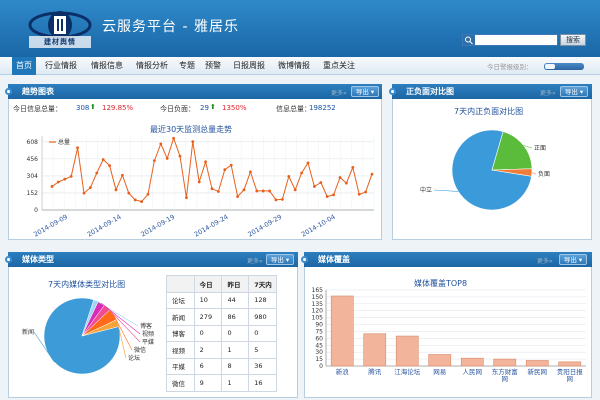  What do you see at coordinates (319, 331) in the screenshot?
I see `y-tick-label: 75` at bounding box center [319, 331].